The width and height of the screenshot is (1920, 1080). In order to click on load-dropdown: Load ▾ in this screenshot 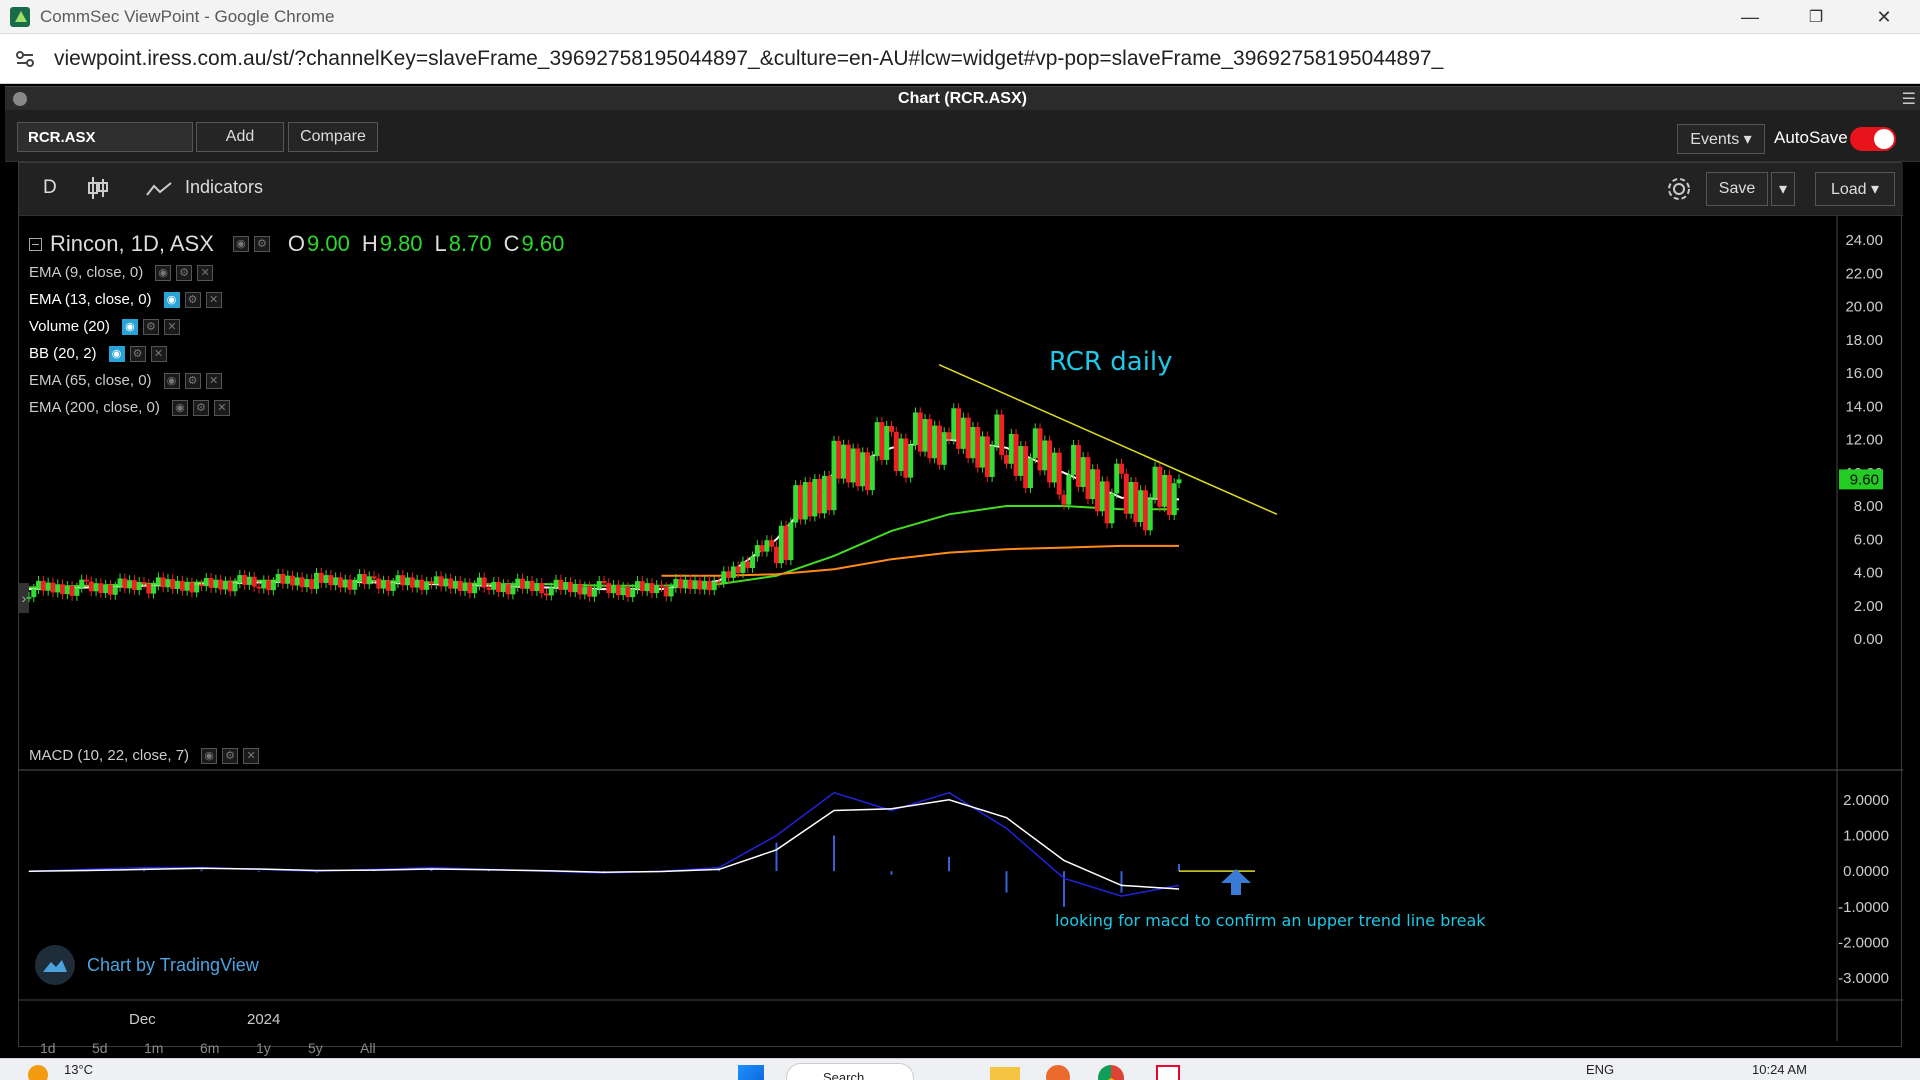, I will do `click(1855, 189)`.